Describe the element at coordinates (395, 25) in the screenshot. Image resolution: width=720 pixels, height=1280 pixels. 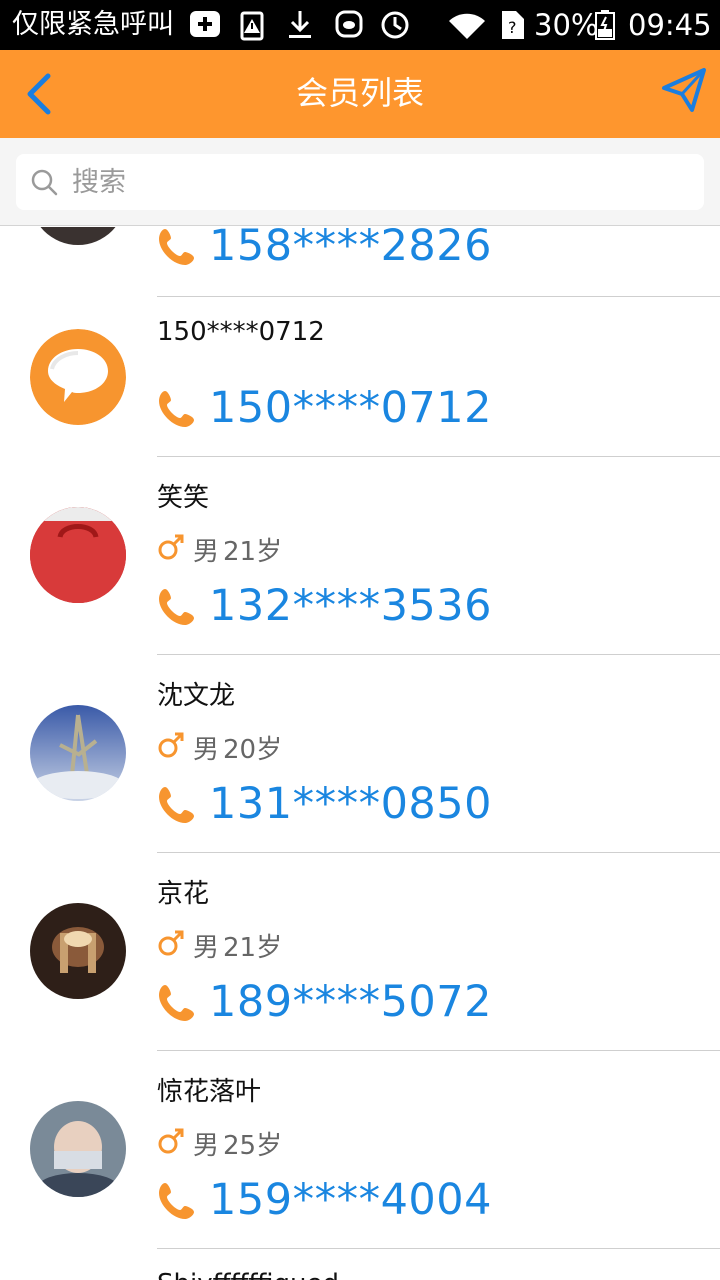
I see `sync-icon` at that location.